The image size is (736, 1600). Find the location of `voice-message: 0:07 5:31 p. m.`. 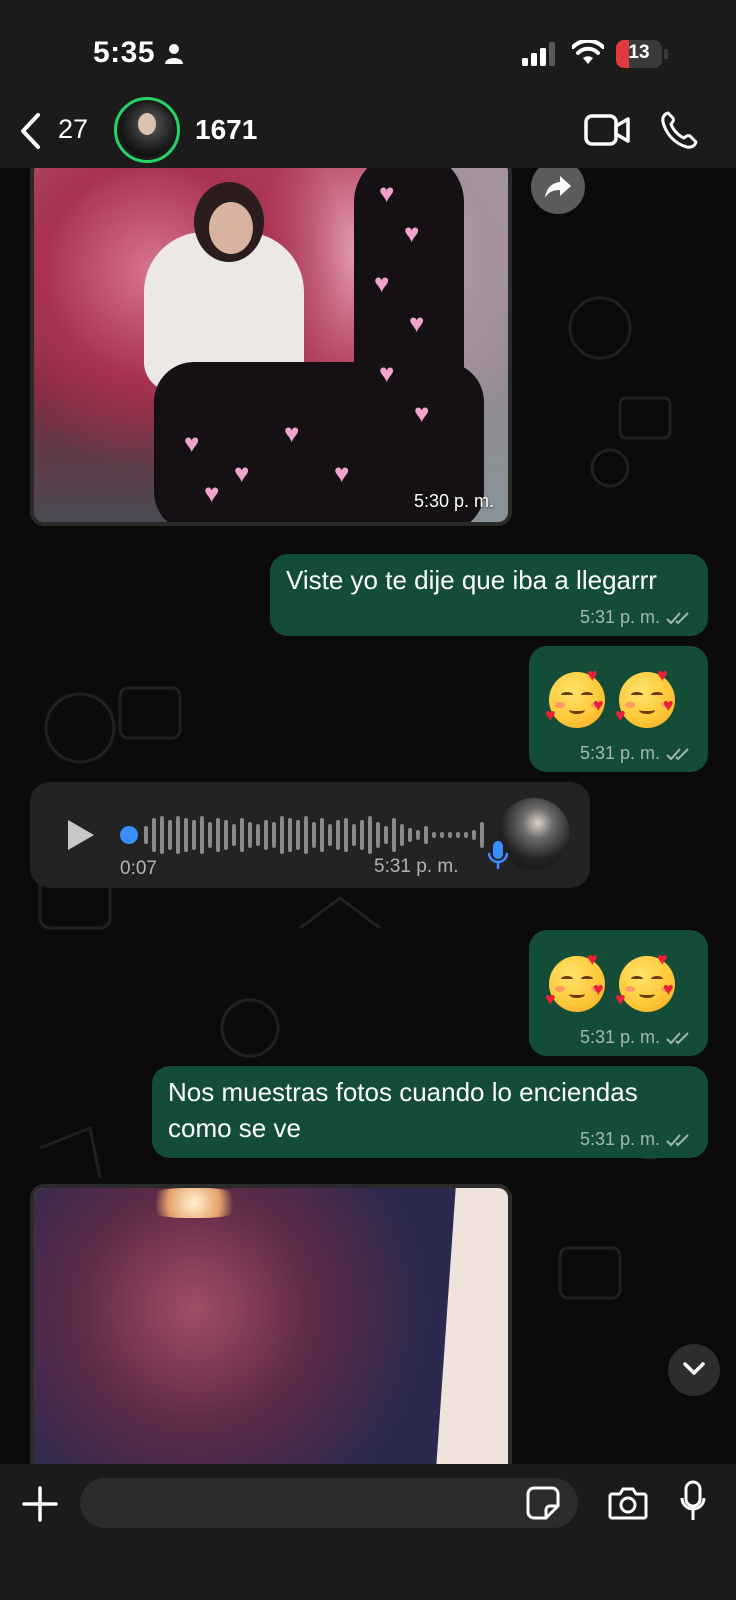

voice-message: 0:07 5:31 p. m. is located at coordinates (310, 835).